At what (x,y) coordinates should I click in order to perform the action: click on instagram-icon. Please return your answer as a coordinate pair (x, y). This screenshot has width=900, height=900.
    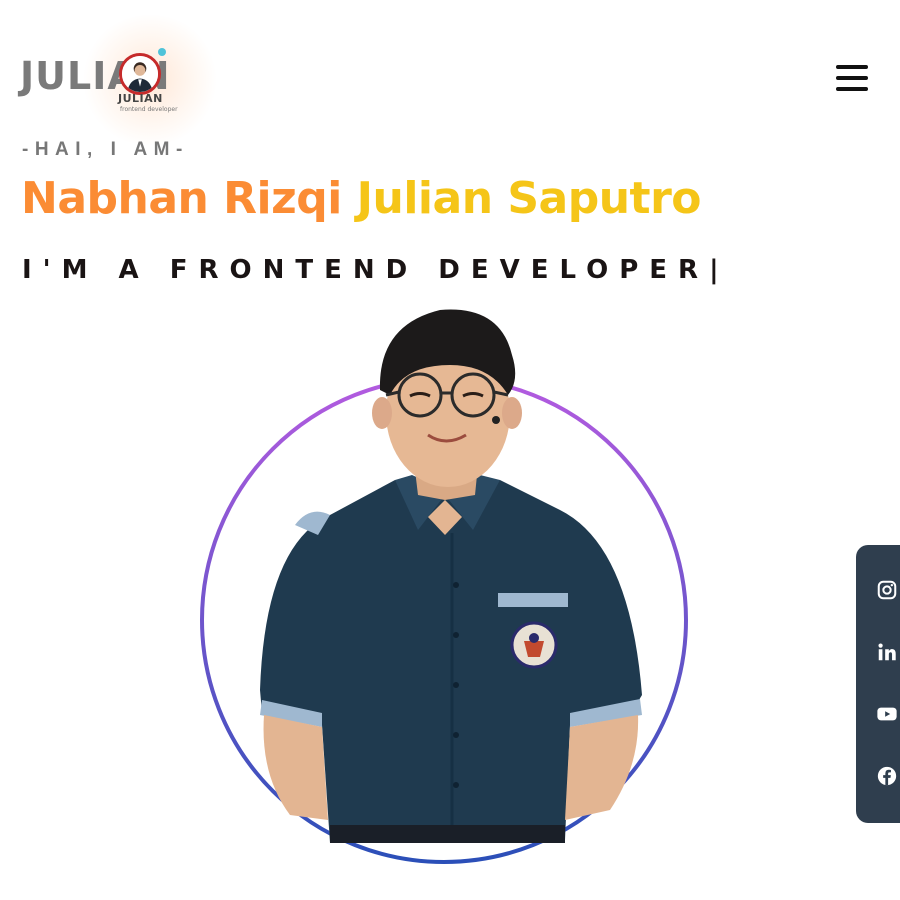
    Looking at the image, I should click on (887, 590).